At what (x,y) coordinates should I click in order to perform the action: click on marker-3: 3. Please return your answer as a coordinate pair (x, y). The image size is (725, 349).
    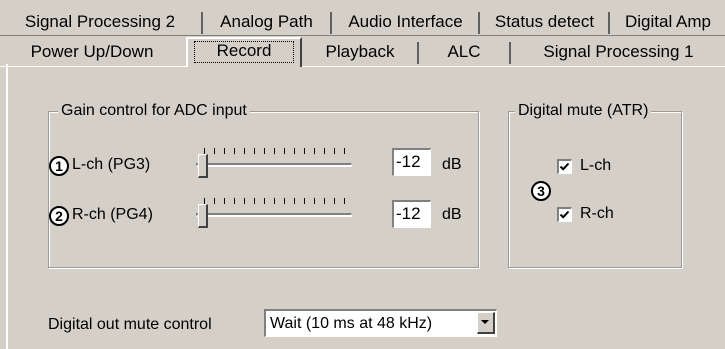
    Looking at the image, I should click on (541, 191).